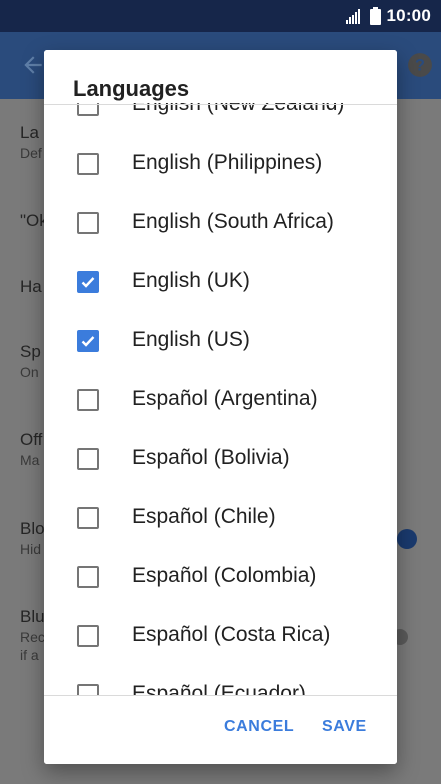 The width and height of the screenshot is (441, 784). What do you see at coordinates (227, 162) in the screenshot?
I see `language-label: English (Philippines)` at bounding box center [227, 162].